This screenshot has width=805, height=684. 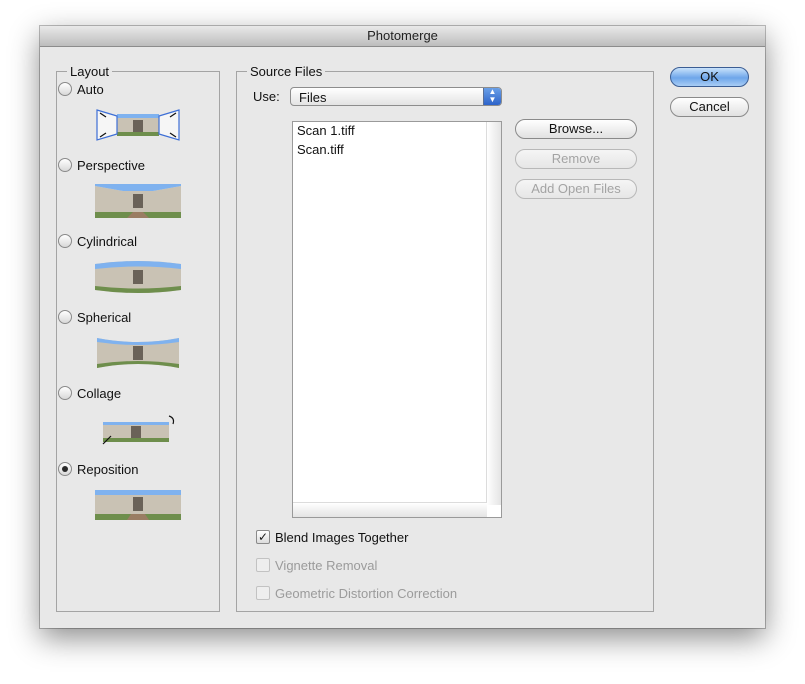 What do you see at coordinates (138, 201) in the screenshot?
I see `perspective-layout-thumbnail-icon` at bounding box center [138, 201].